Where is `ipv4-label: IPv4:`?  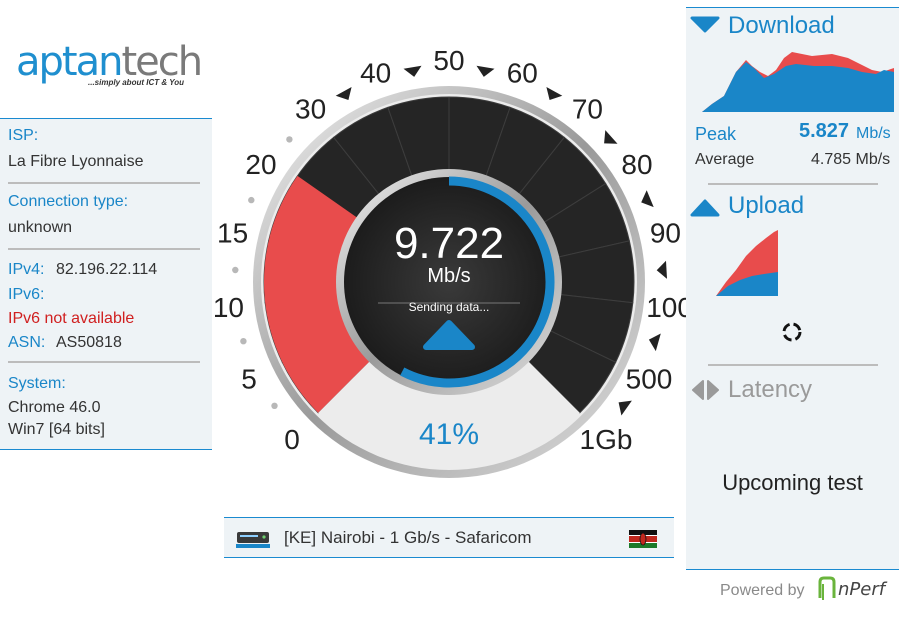 ipv4-label: IPv4: is located at coordinates (26, 269).